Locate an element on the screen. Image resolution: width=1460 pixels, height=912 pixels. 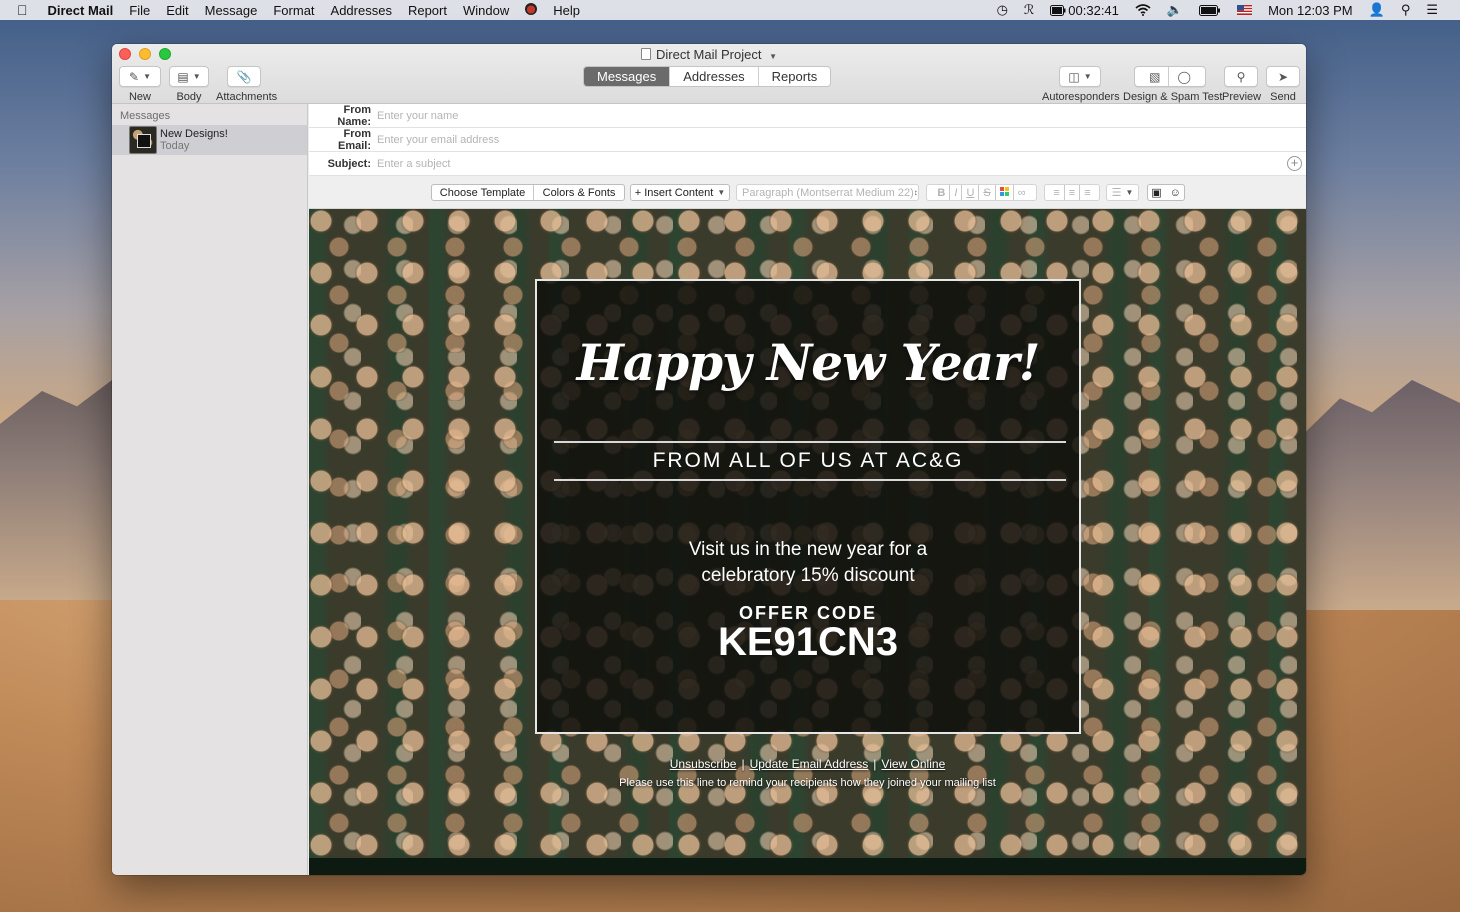
paper-plane-icon: ➤ is located at coordinates (1283, 76).